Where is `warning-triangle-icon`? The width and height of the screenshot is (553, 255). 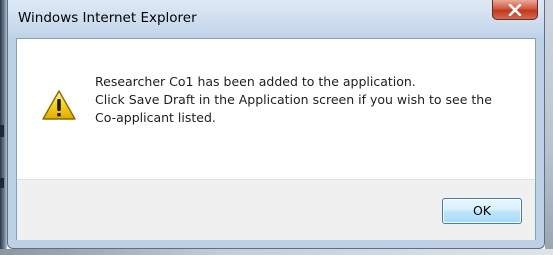 warning-triangle-icon is located at coordinates (59, 105).